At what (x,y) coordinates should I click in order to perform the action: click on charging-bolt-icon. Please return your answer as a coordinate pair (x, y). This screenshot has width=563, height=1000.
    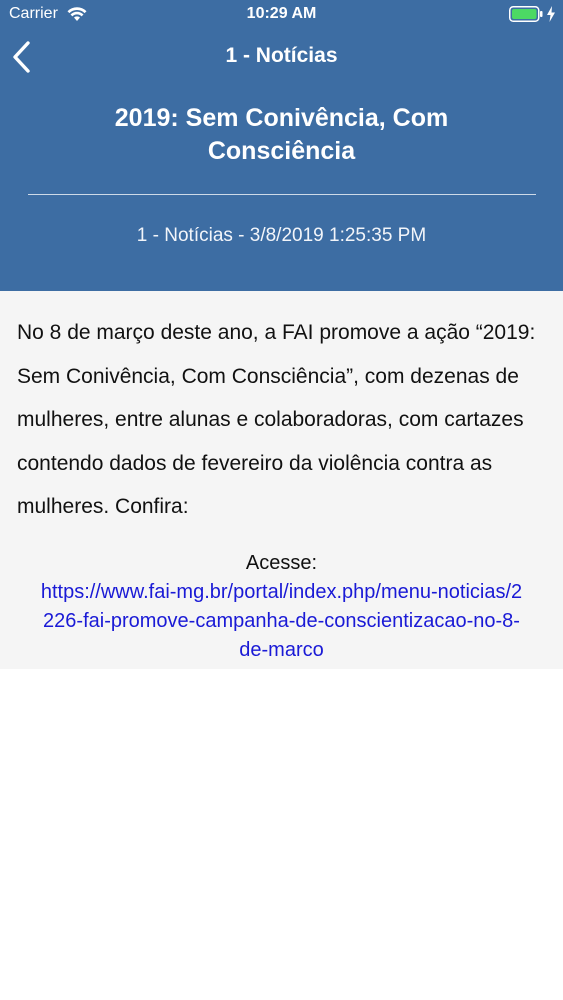
    Looking at the image, I should click on (551, 16).